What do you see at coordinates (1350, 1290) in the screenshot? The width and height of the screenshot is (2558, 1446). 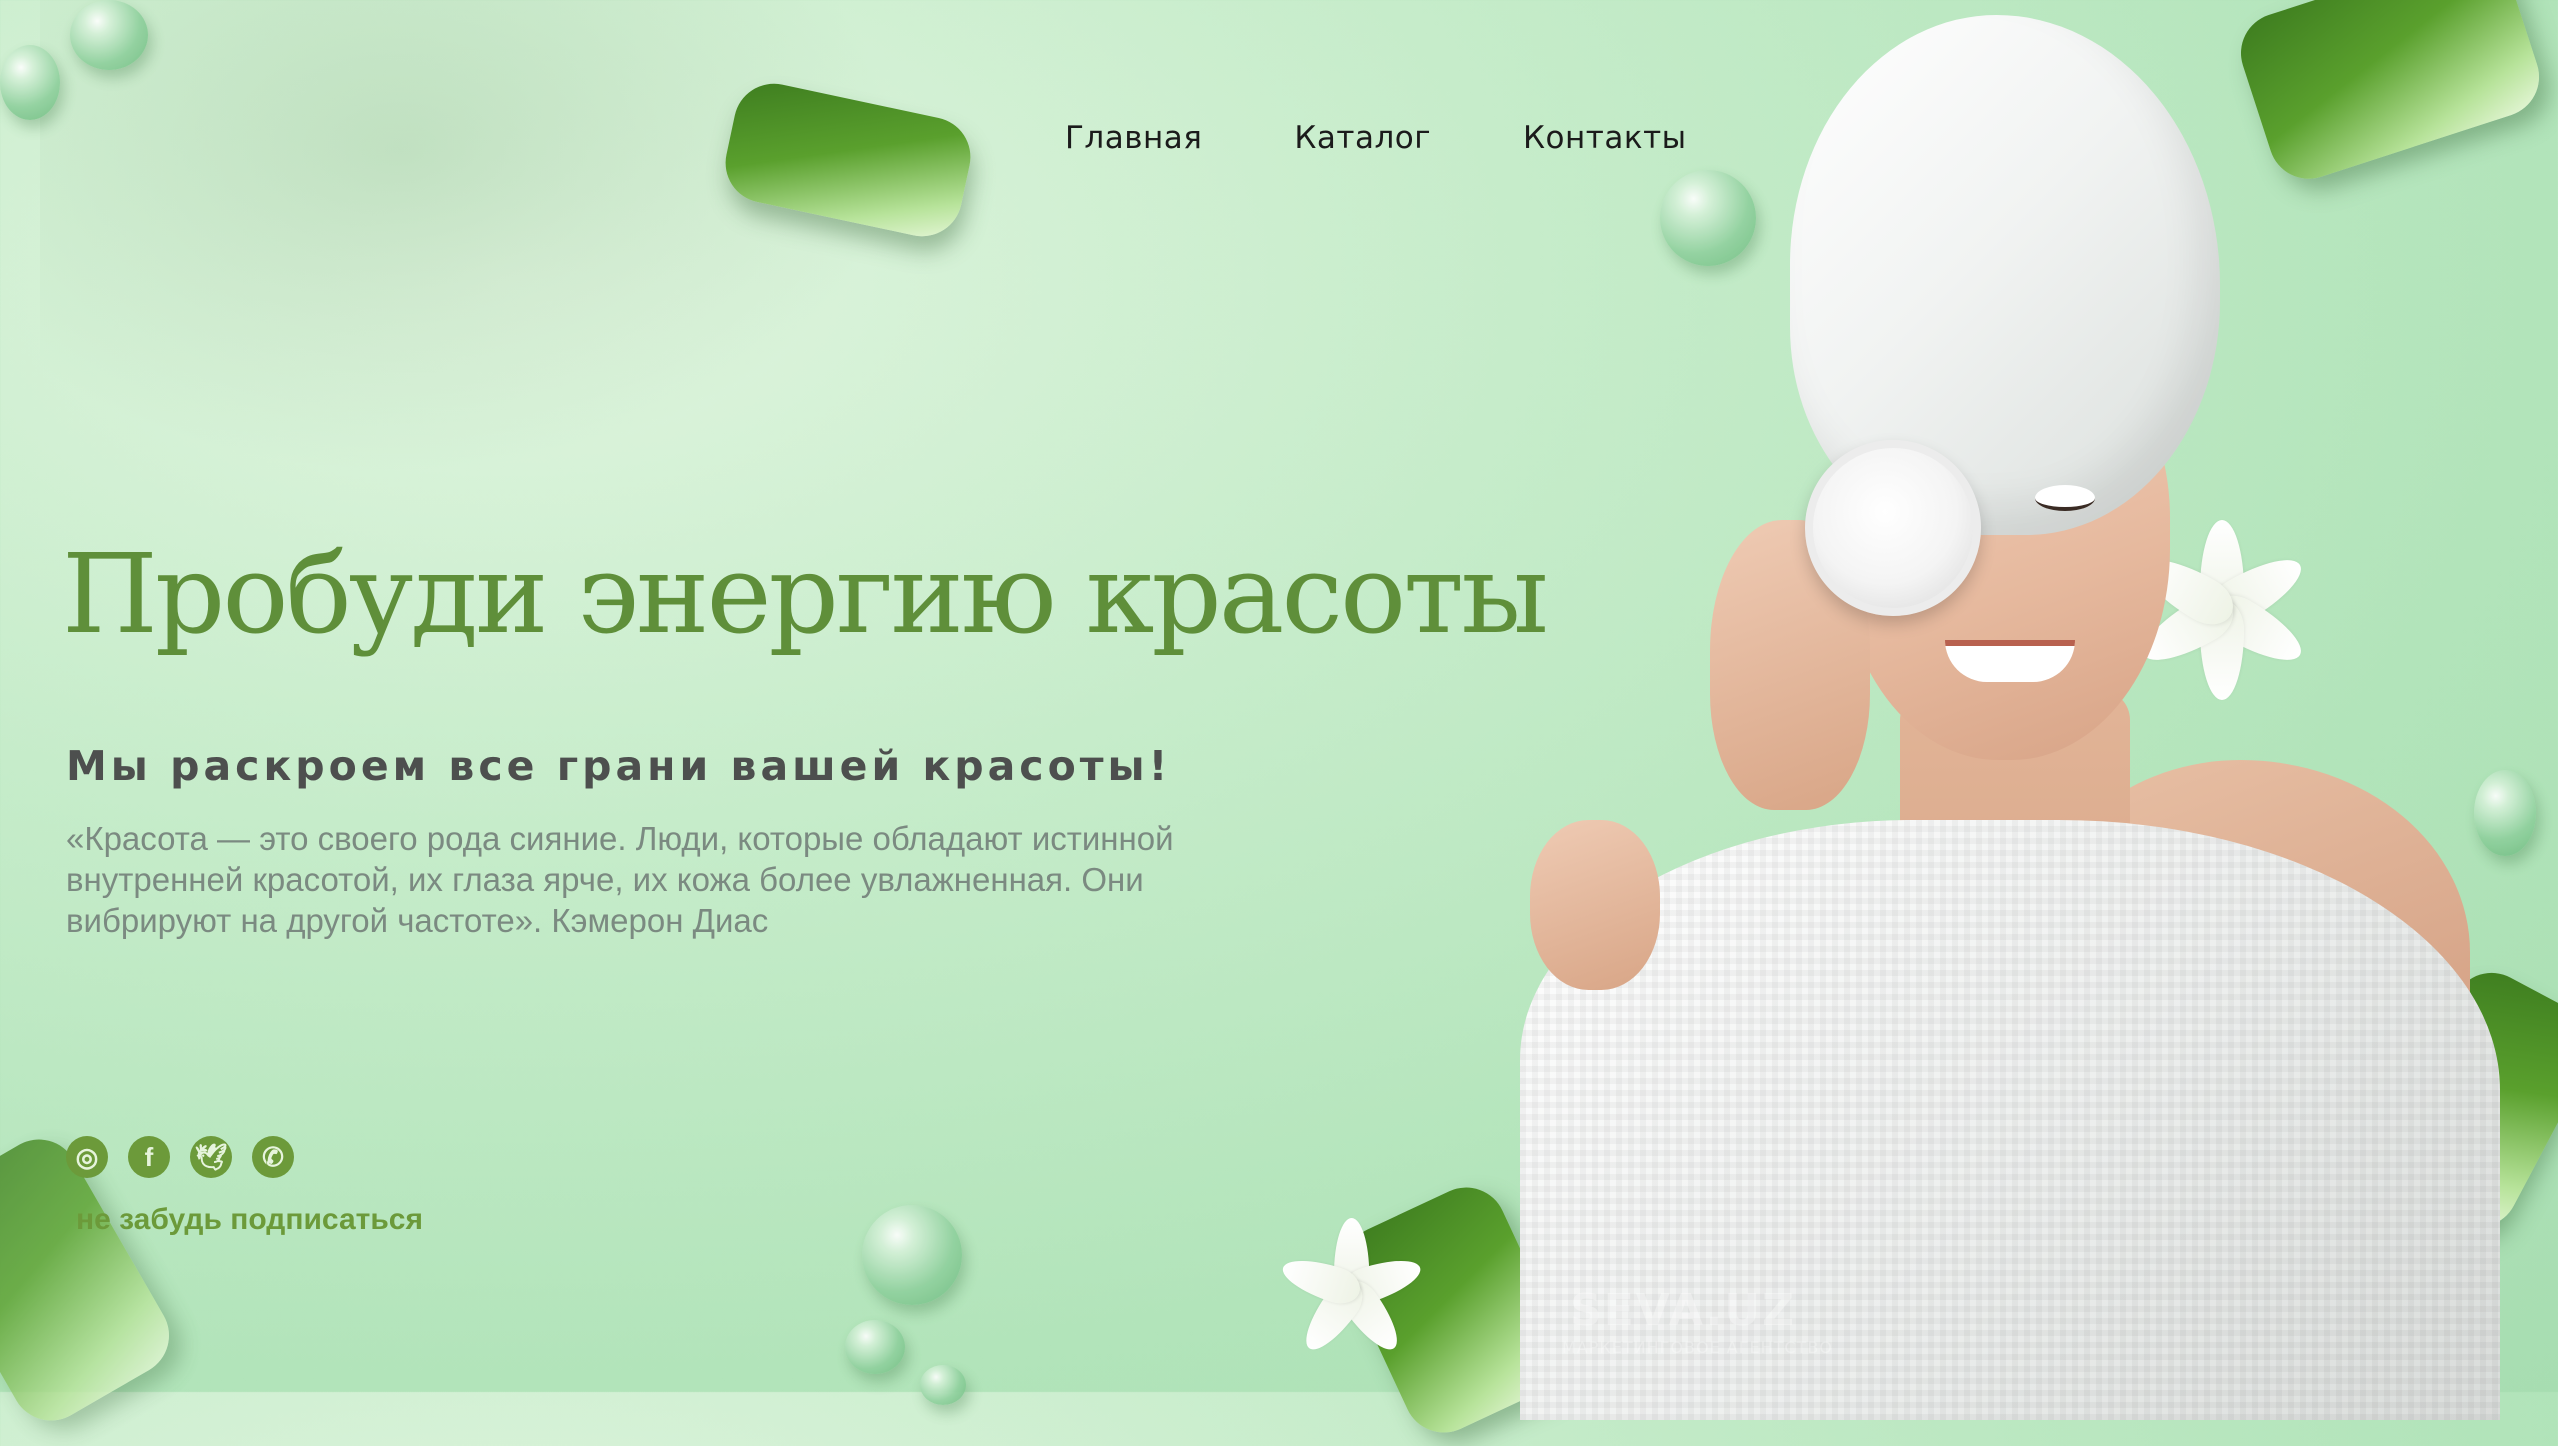 I see `lily-flower` at bounding box center [1350, 1290].